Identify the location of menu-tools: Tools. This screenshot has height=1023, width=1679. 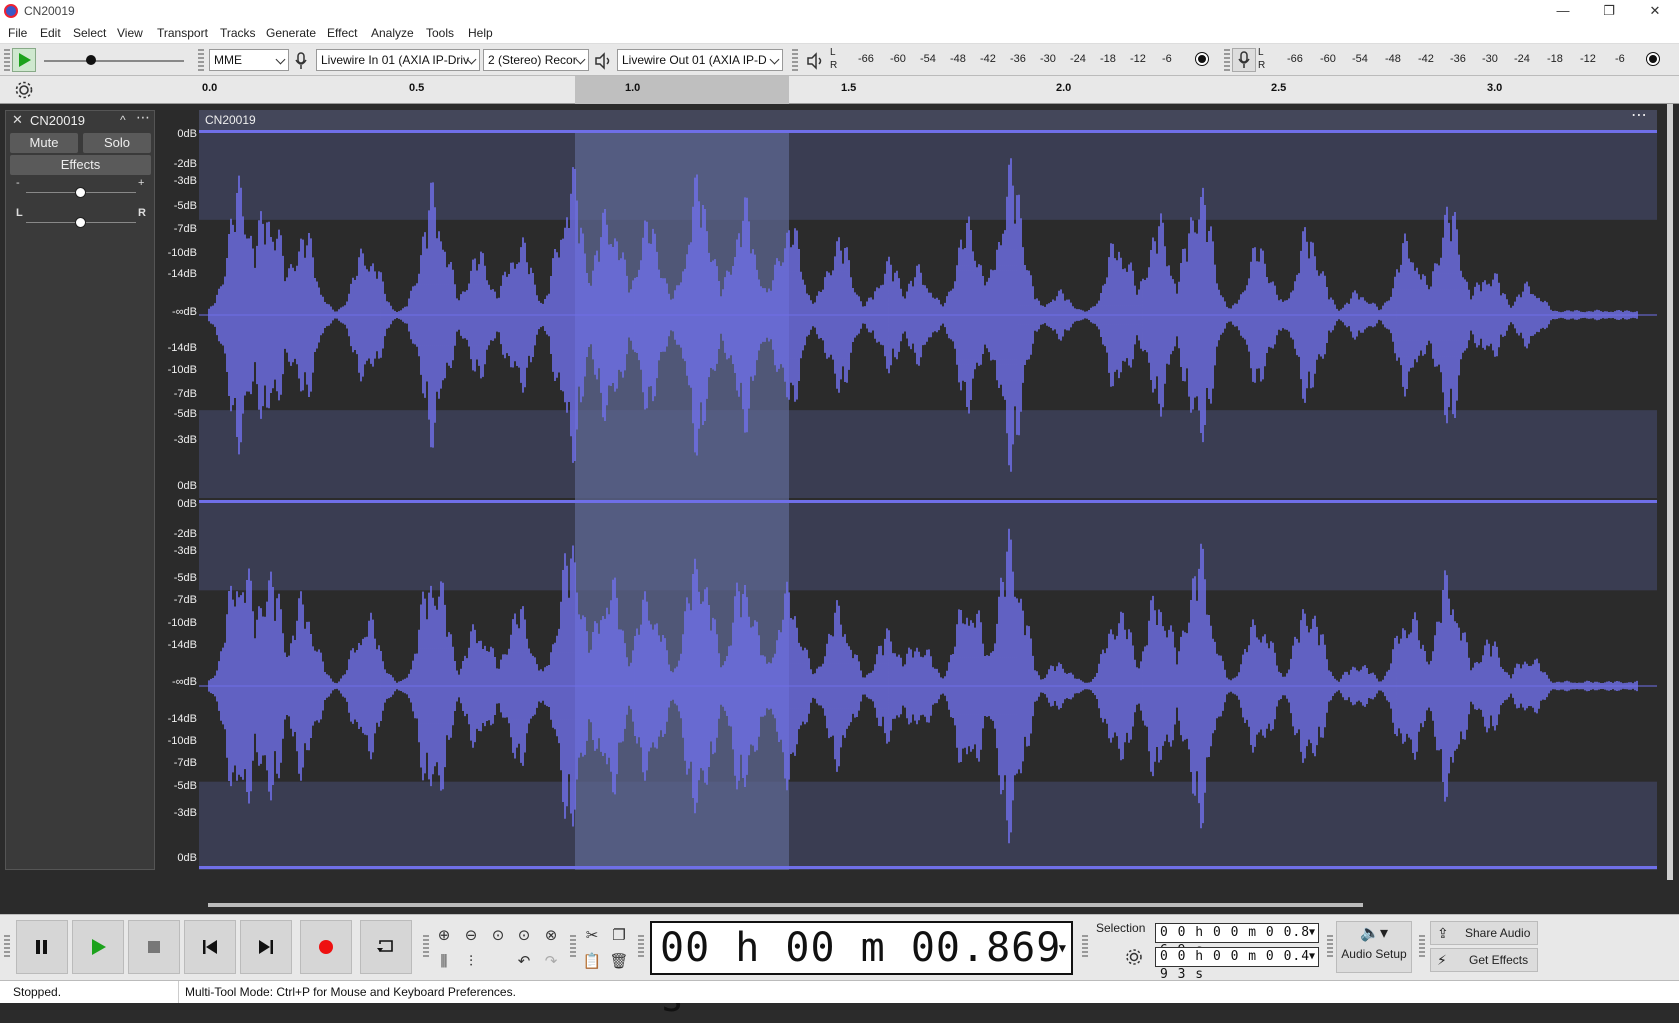
(440, 33).